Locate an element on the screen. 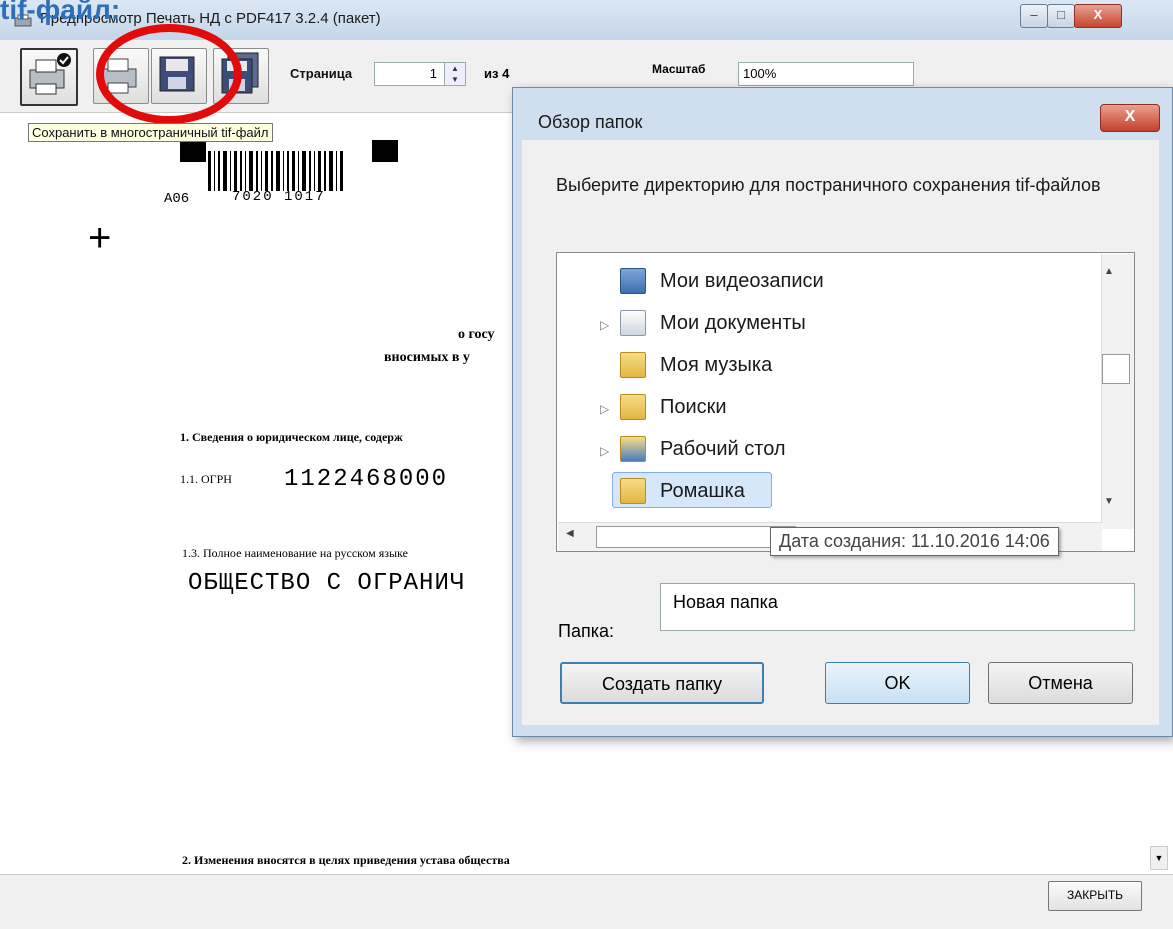 Image resolution: width=1173 pixels, height=929 pixels. ok-button: OK is located at coordinates (897, 683).